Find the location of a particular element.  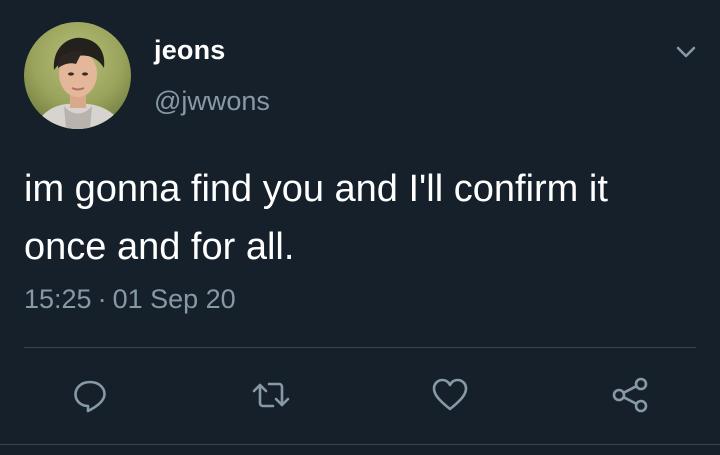

retweet-icon is located at coordinates (271, 395).